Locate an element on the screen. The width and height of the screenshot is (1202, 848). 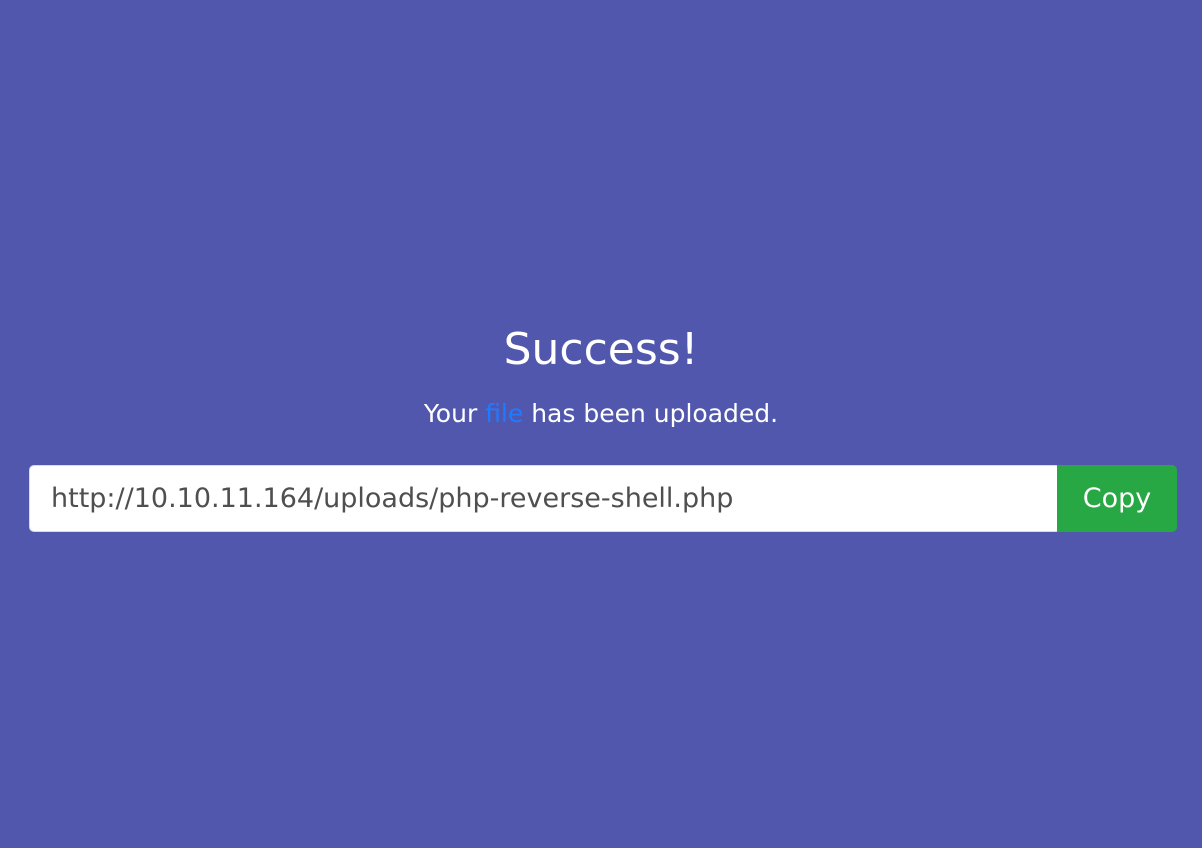
message-suffix: has been uploaded. is located at coordinates (651, 413).